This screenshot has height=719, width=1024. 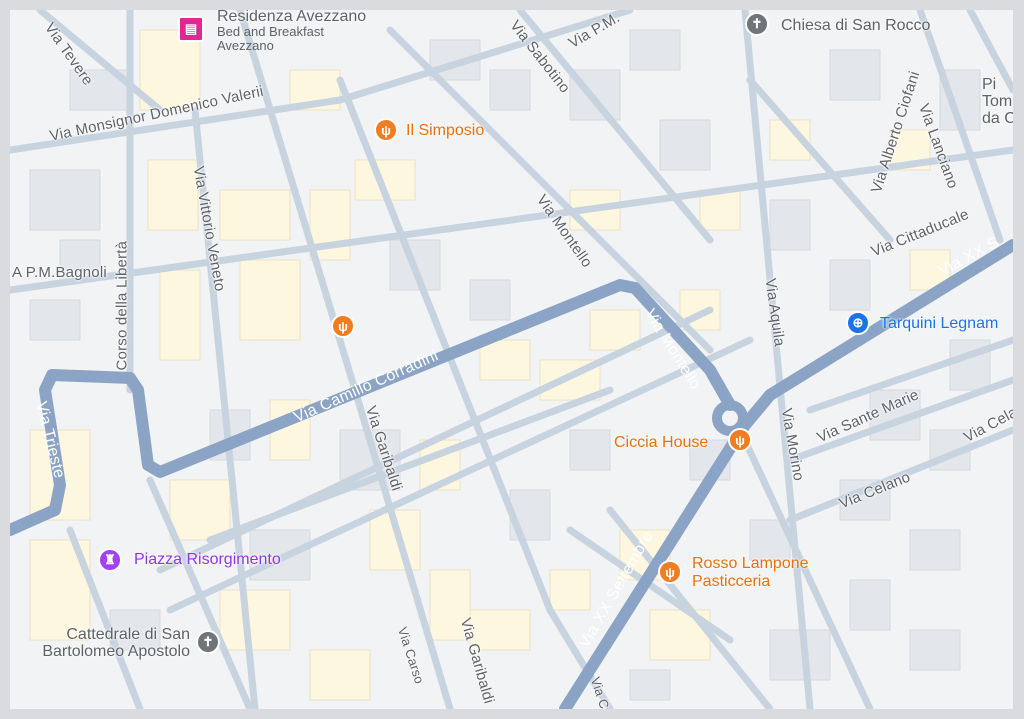 I want to click on landmark-icon: ♜, so click(x=110, y=560).